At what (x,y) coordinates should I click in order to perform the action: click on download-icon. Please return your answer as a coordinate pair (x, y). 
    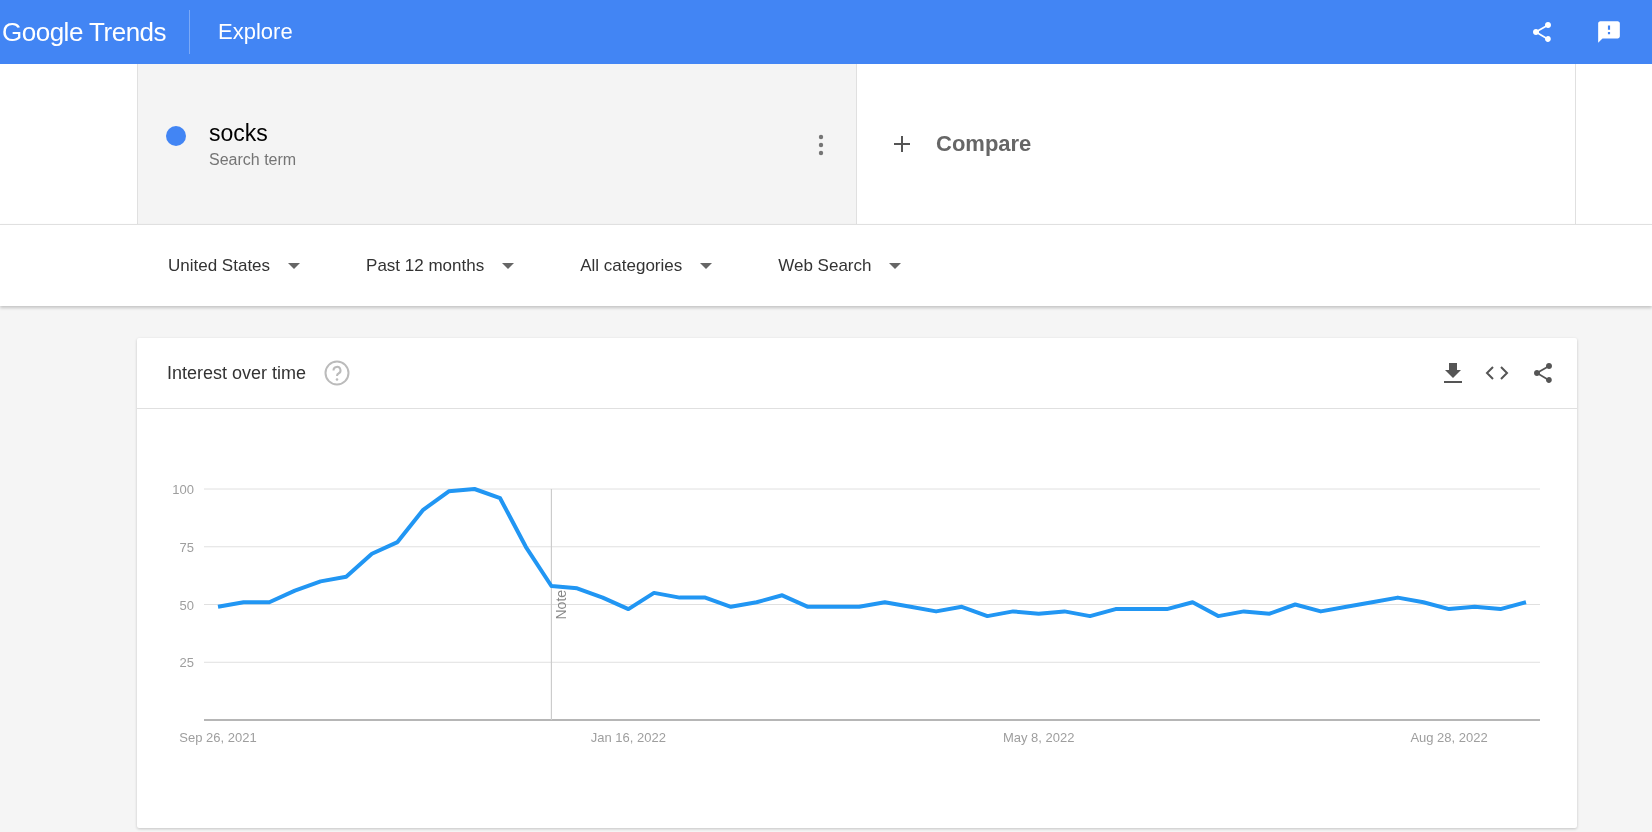
    Looking at the image, I should click on (1453, 373).